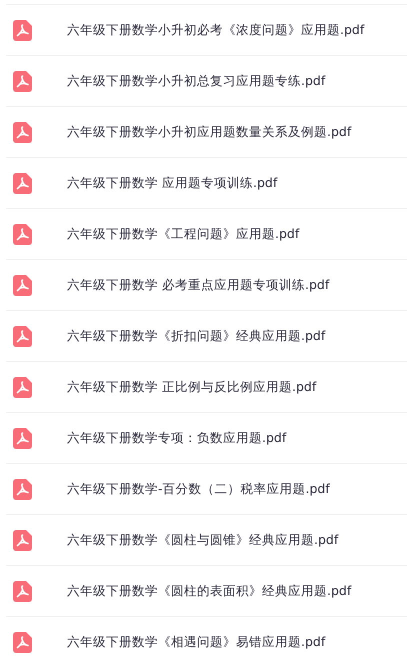 This screenshot has width=407, height=664. Describe the element at coordinates (209, 132) in the screenshot. I see `file-name: 六年级下册数学小升初应用题数量关系及例题.pdf` at that location.